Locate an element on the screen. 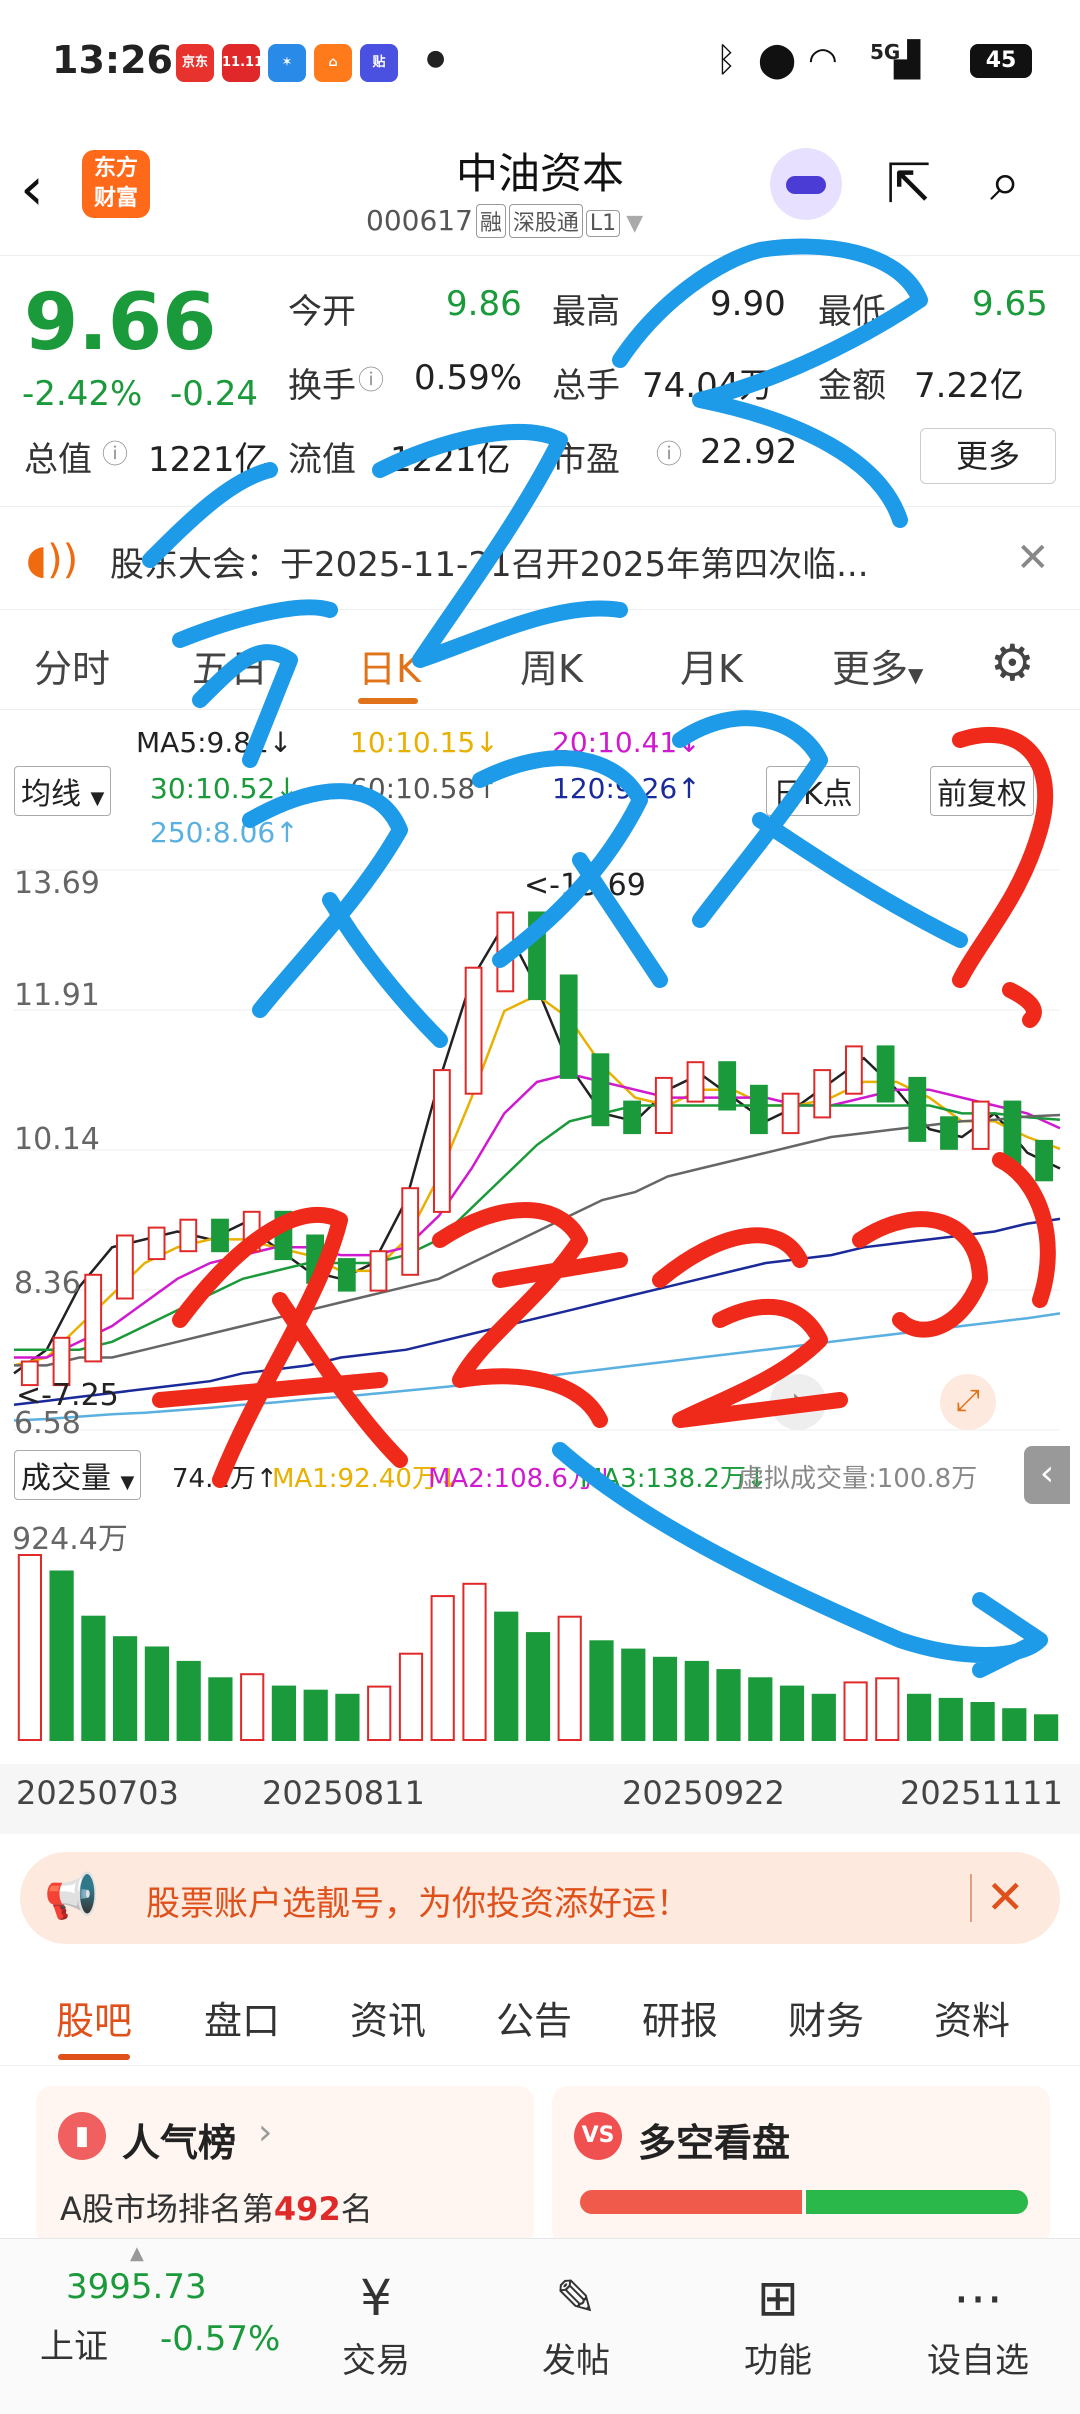 The image size is (1080, 2414). tab-research: 研报 is located at coordinates (680, 2017).